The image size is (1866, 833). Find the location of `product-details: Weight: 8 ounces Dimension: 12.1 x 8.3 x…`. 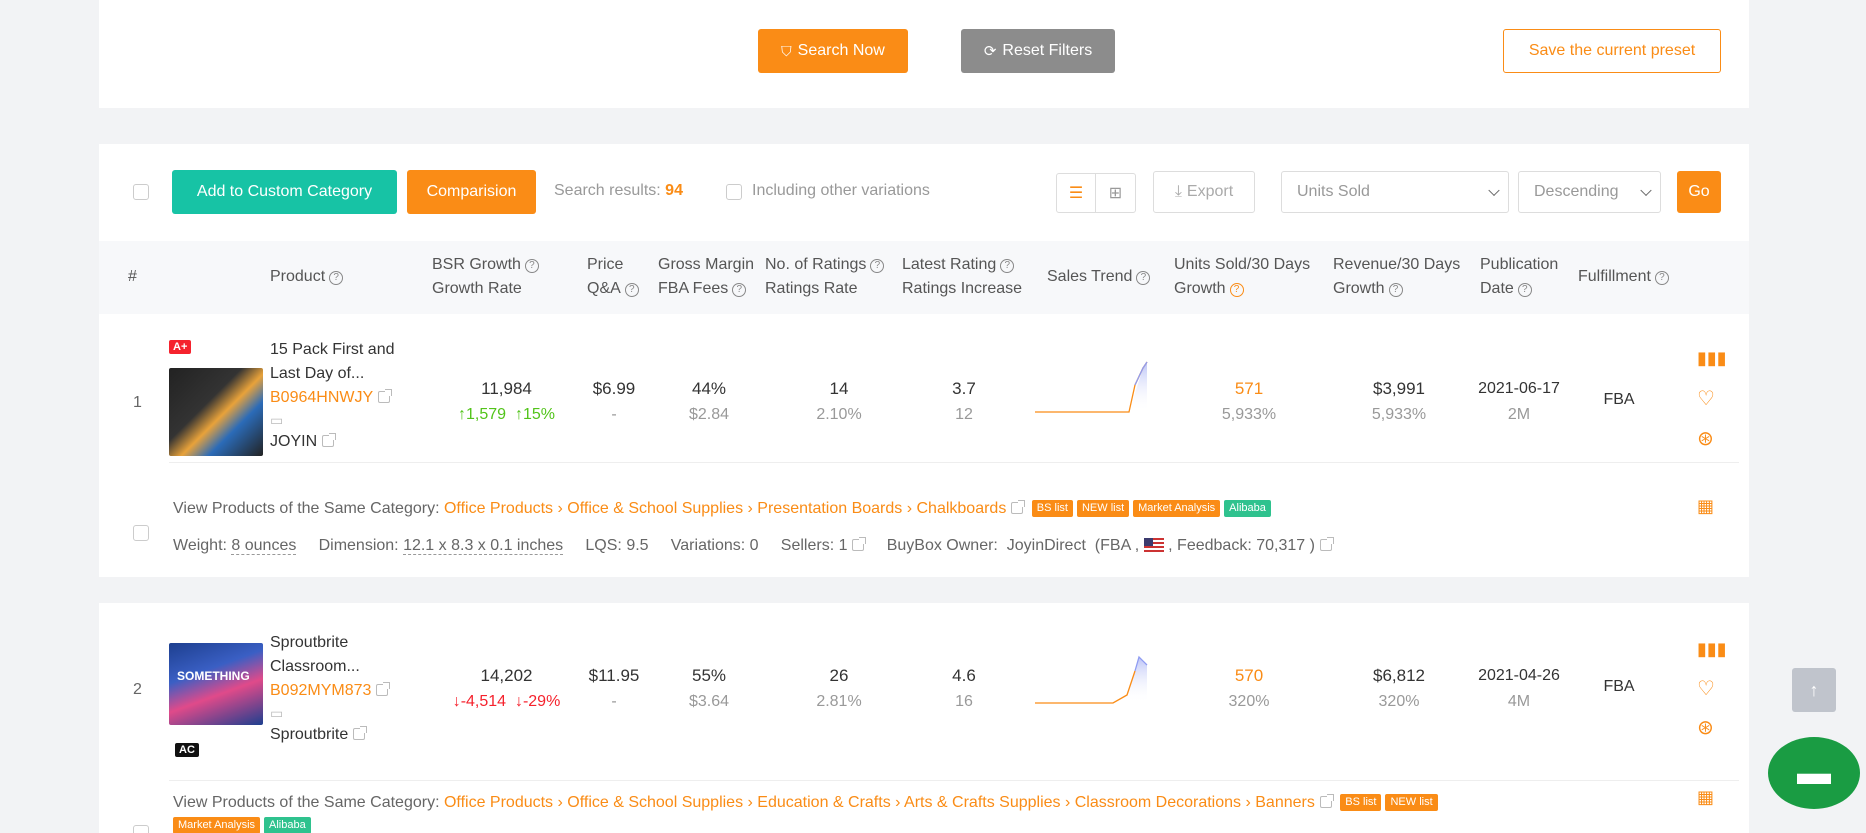

product-details: Weight: 8 ounces Dimension: 12.1 x 8.3 x… is located at coordinates (753, 546).